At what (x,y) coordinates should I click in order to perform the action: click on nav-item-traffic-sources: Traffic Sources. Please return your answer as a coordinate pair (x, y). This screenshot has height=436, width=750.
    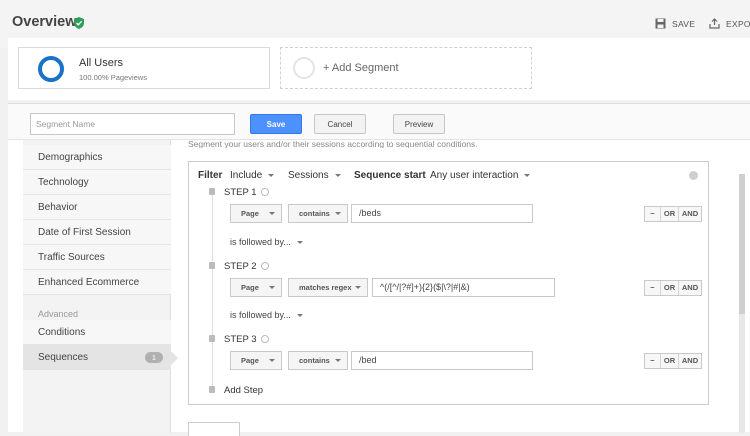
    Looking at the image, I should click on (97, 257).